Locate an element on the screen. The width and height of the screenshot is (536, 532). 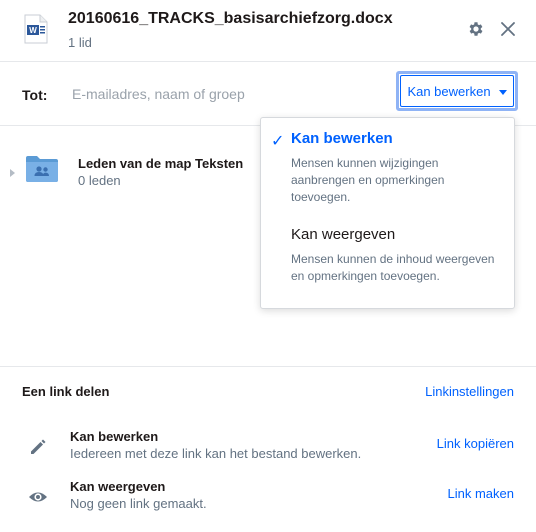
invite-row: Tot: Kan bewerken is located at coordinates (268, 93).